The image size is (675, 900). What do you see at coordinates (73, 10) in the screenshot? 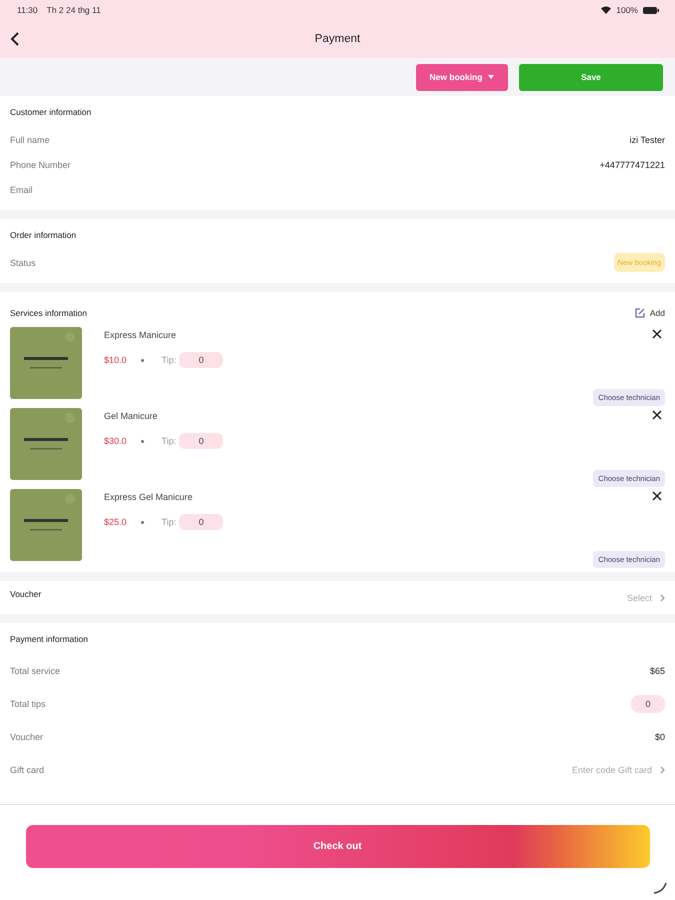
I see `status-date: Th 2 24 thg 11` at bounding box center [73, 10].